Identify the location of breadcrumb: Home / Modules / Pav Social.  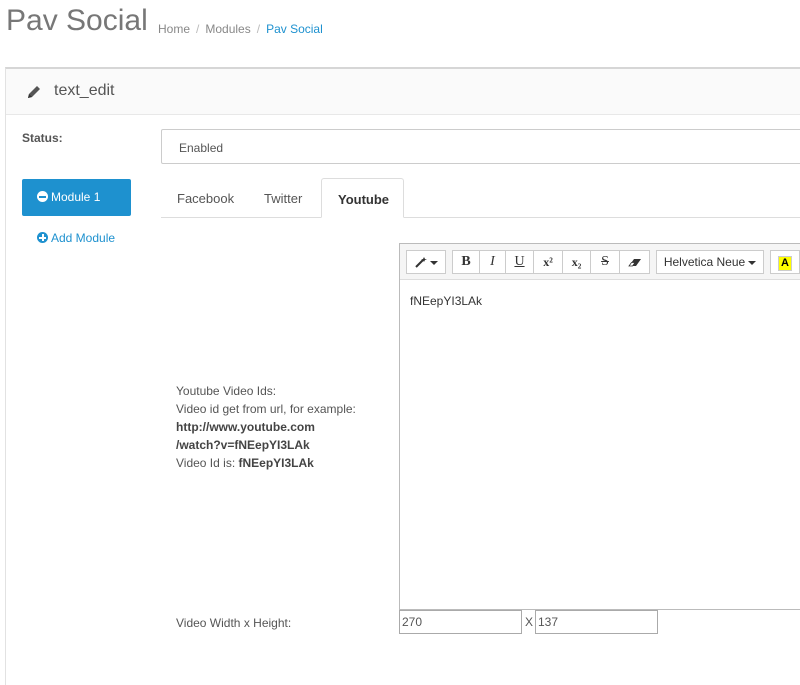
(240, 29).